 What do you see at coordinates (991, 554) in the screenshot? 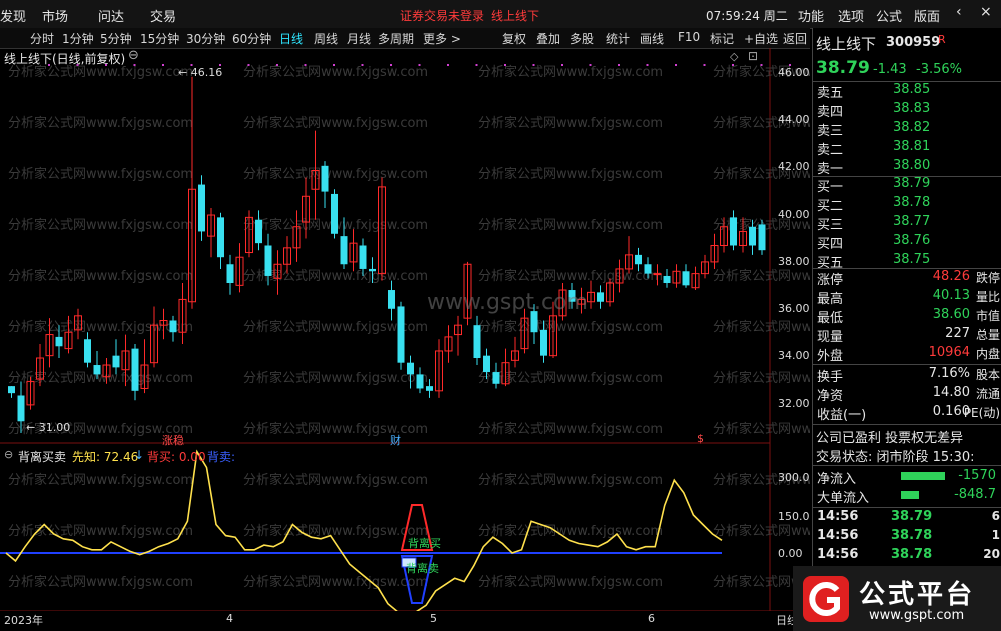
I see `tick-volume: 20` at bounding box center [991, 554].